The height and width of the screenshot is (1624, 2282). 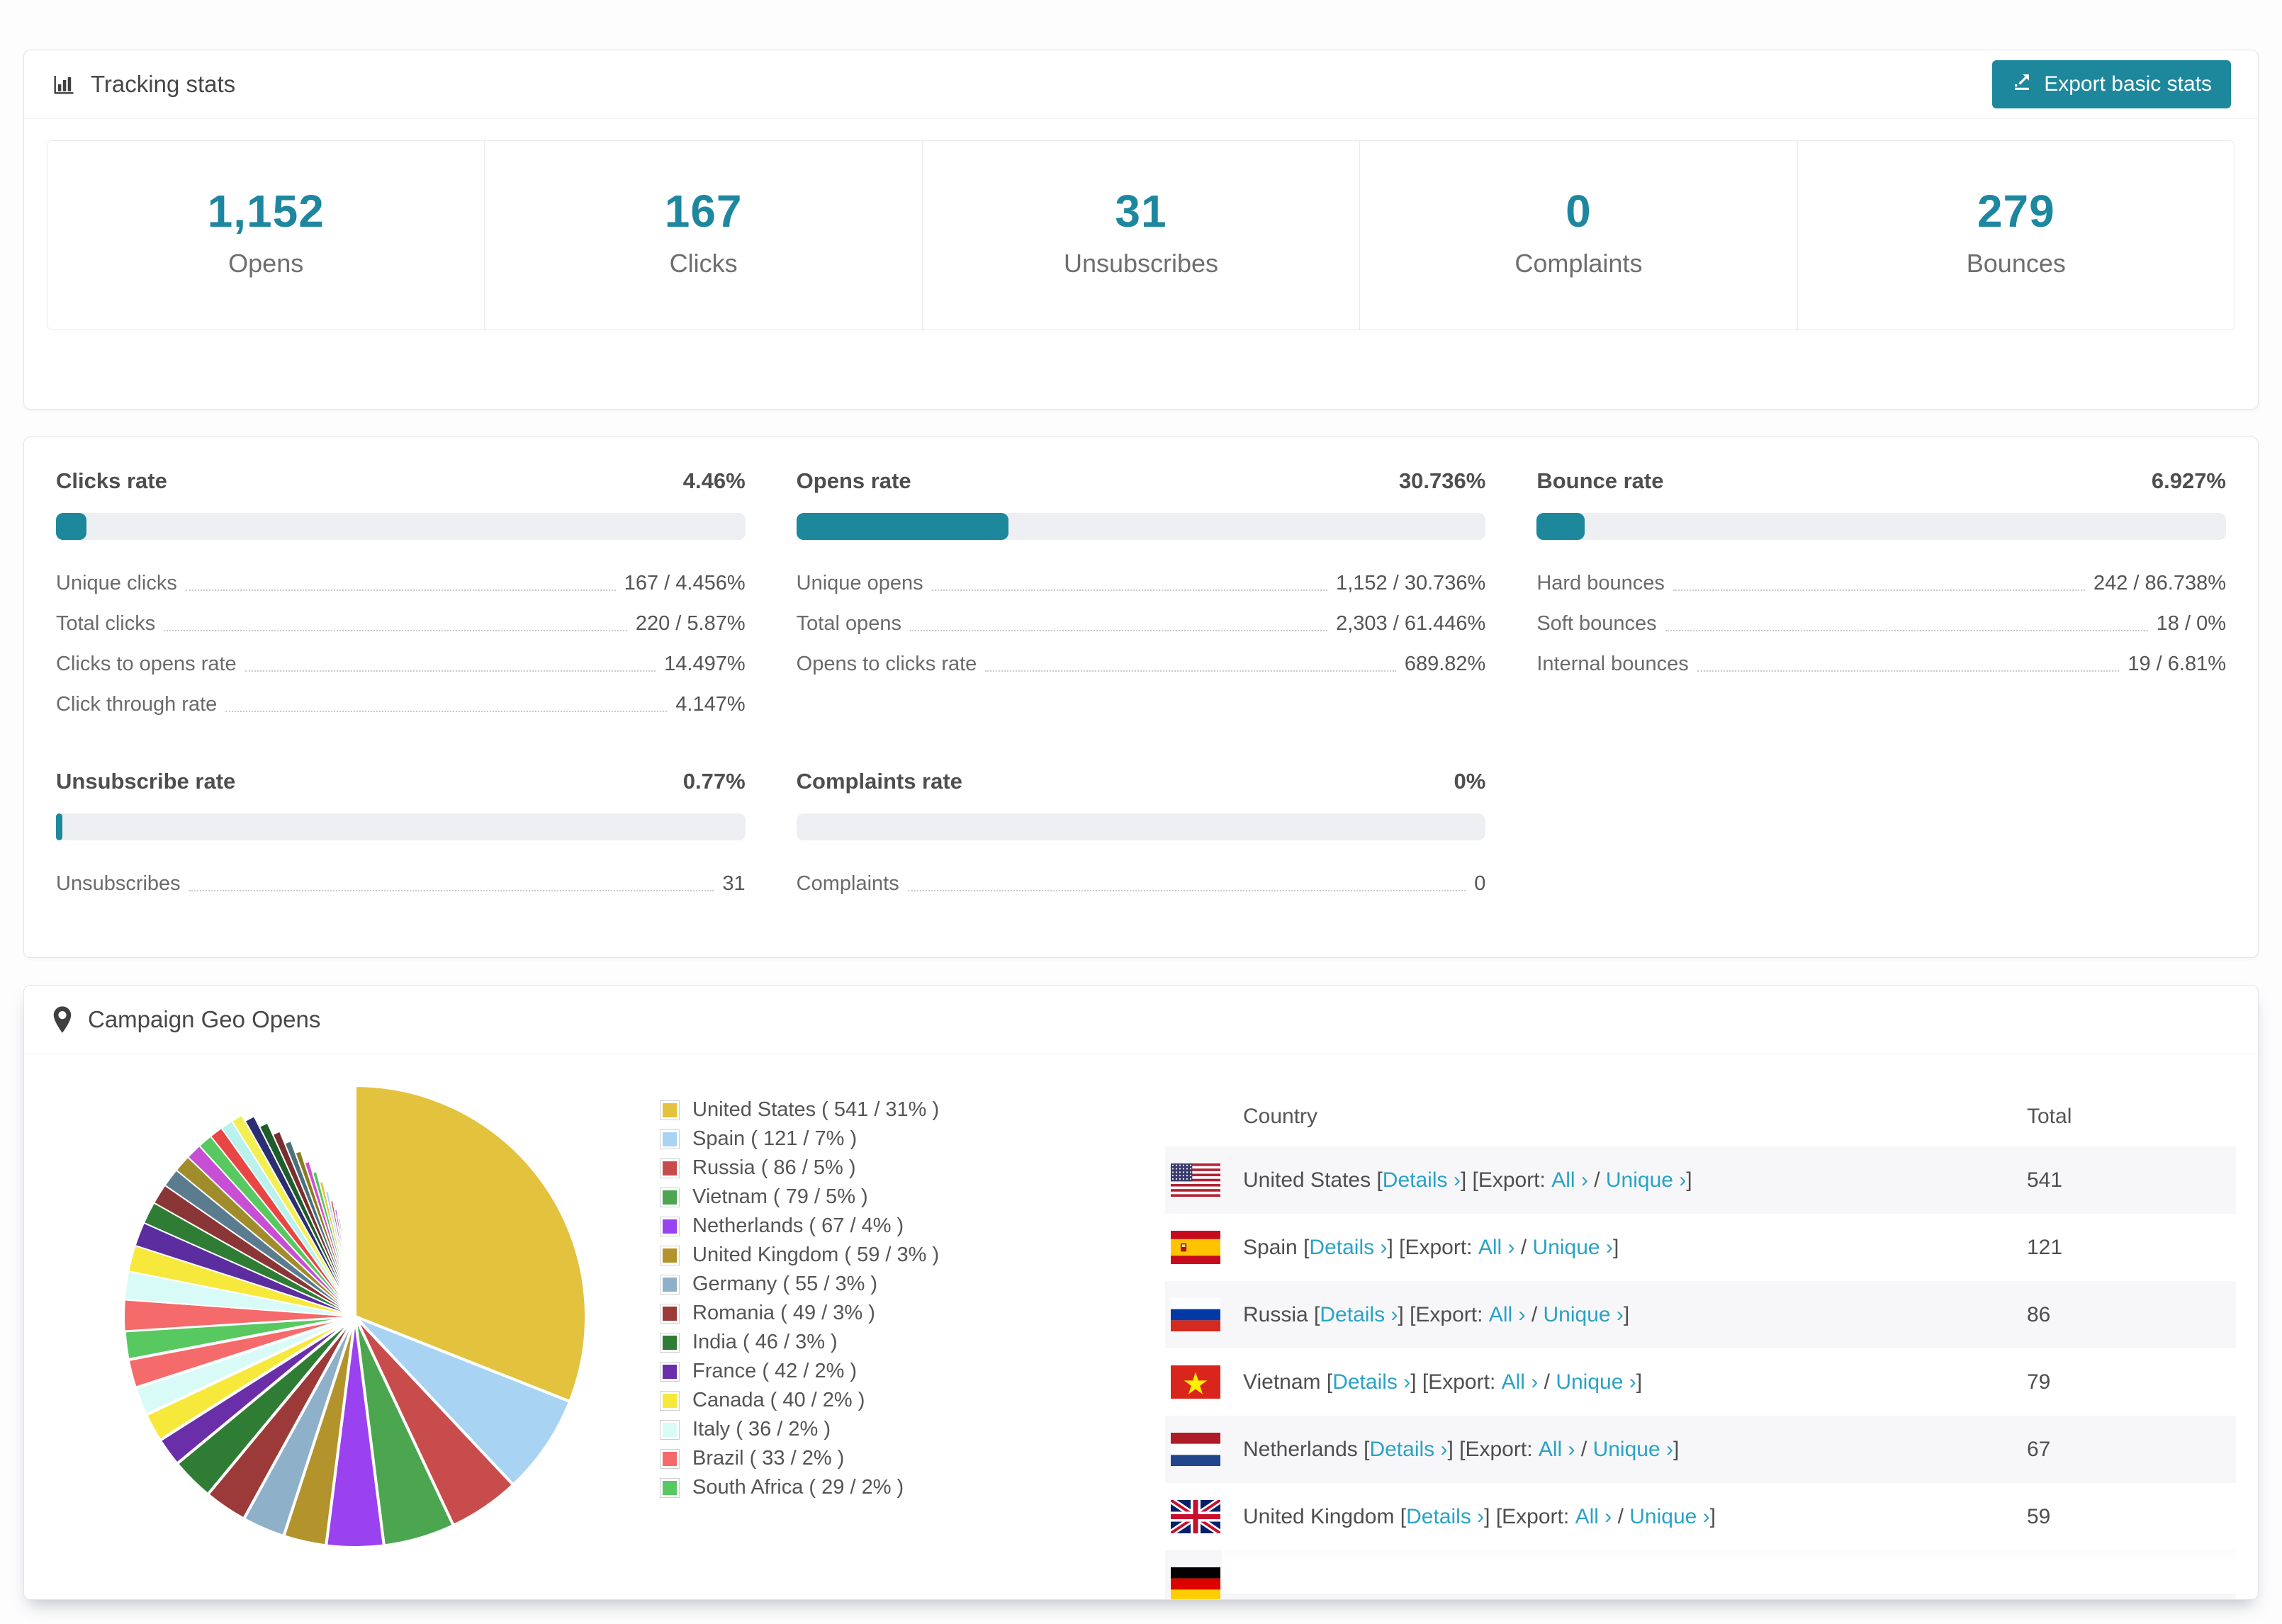 What do you see at coordinates (401, 782) in the screenshot?
I see `rate-head: Unsubscribe rate 0.77%` at bounding box center [401, 782].